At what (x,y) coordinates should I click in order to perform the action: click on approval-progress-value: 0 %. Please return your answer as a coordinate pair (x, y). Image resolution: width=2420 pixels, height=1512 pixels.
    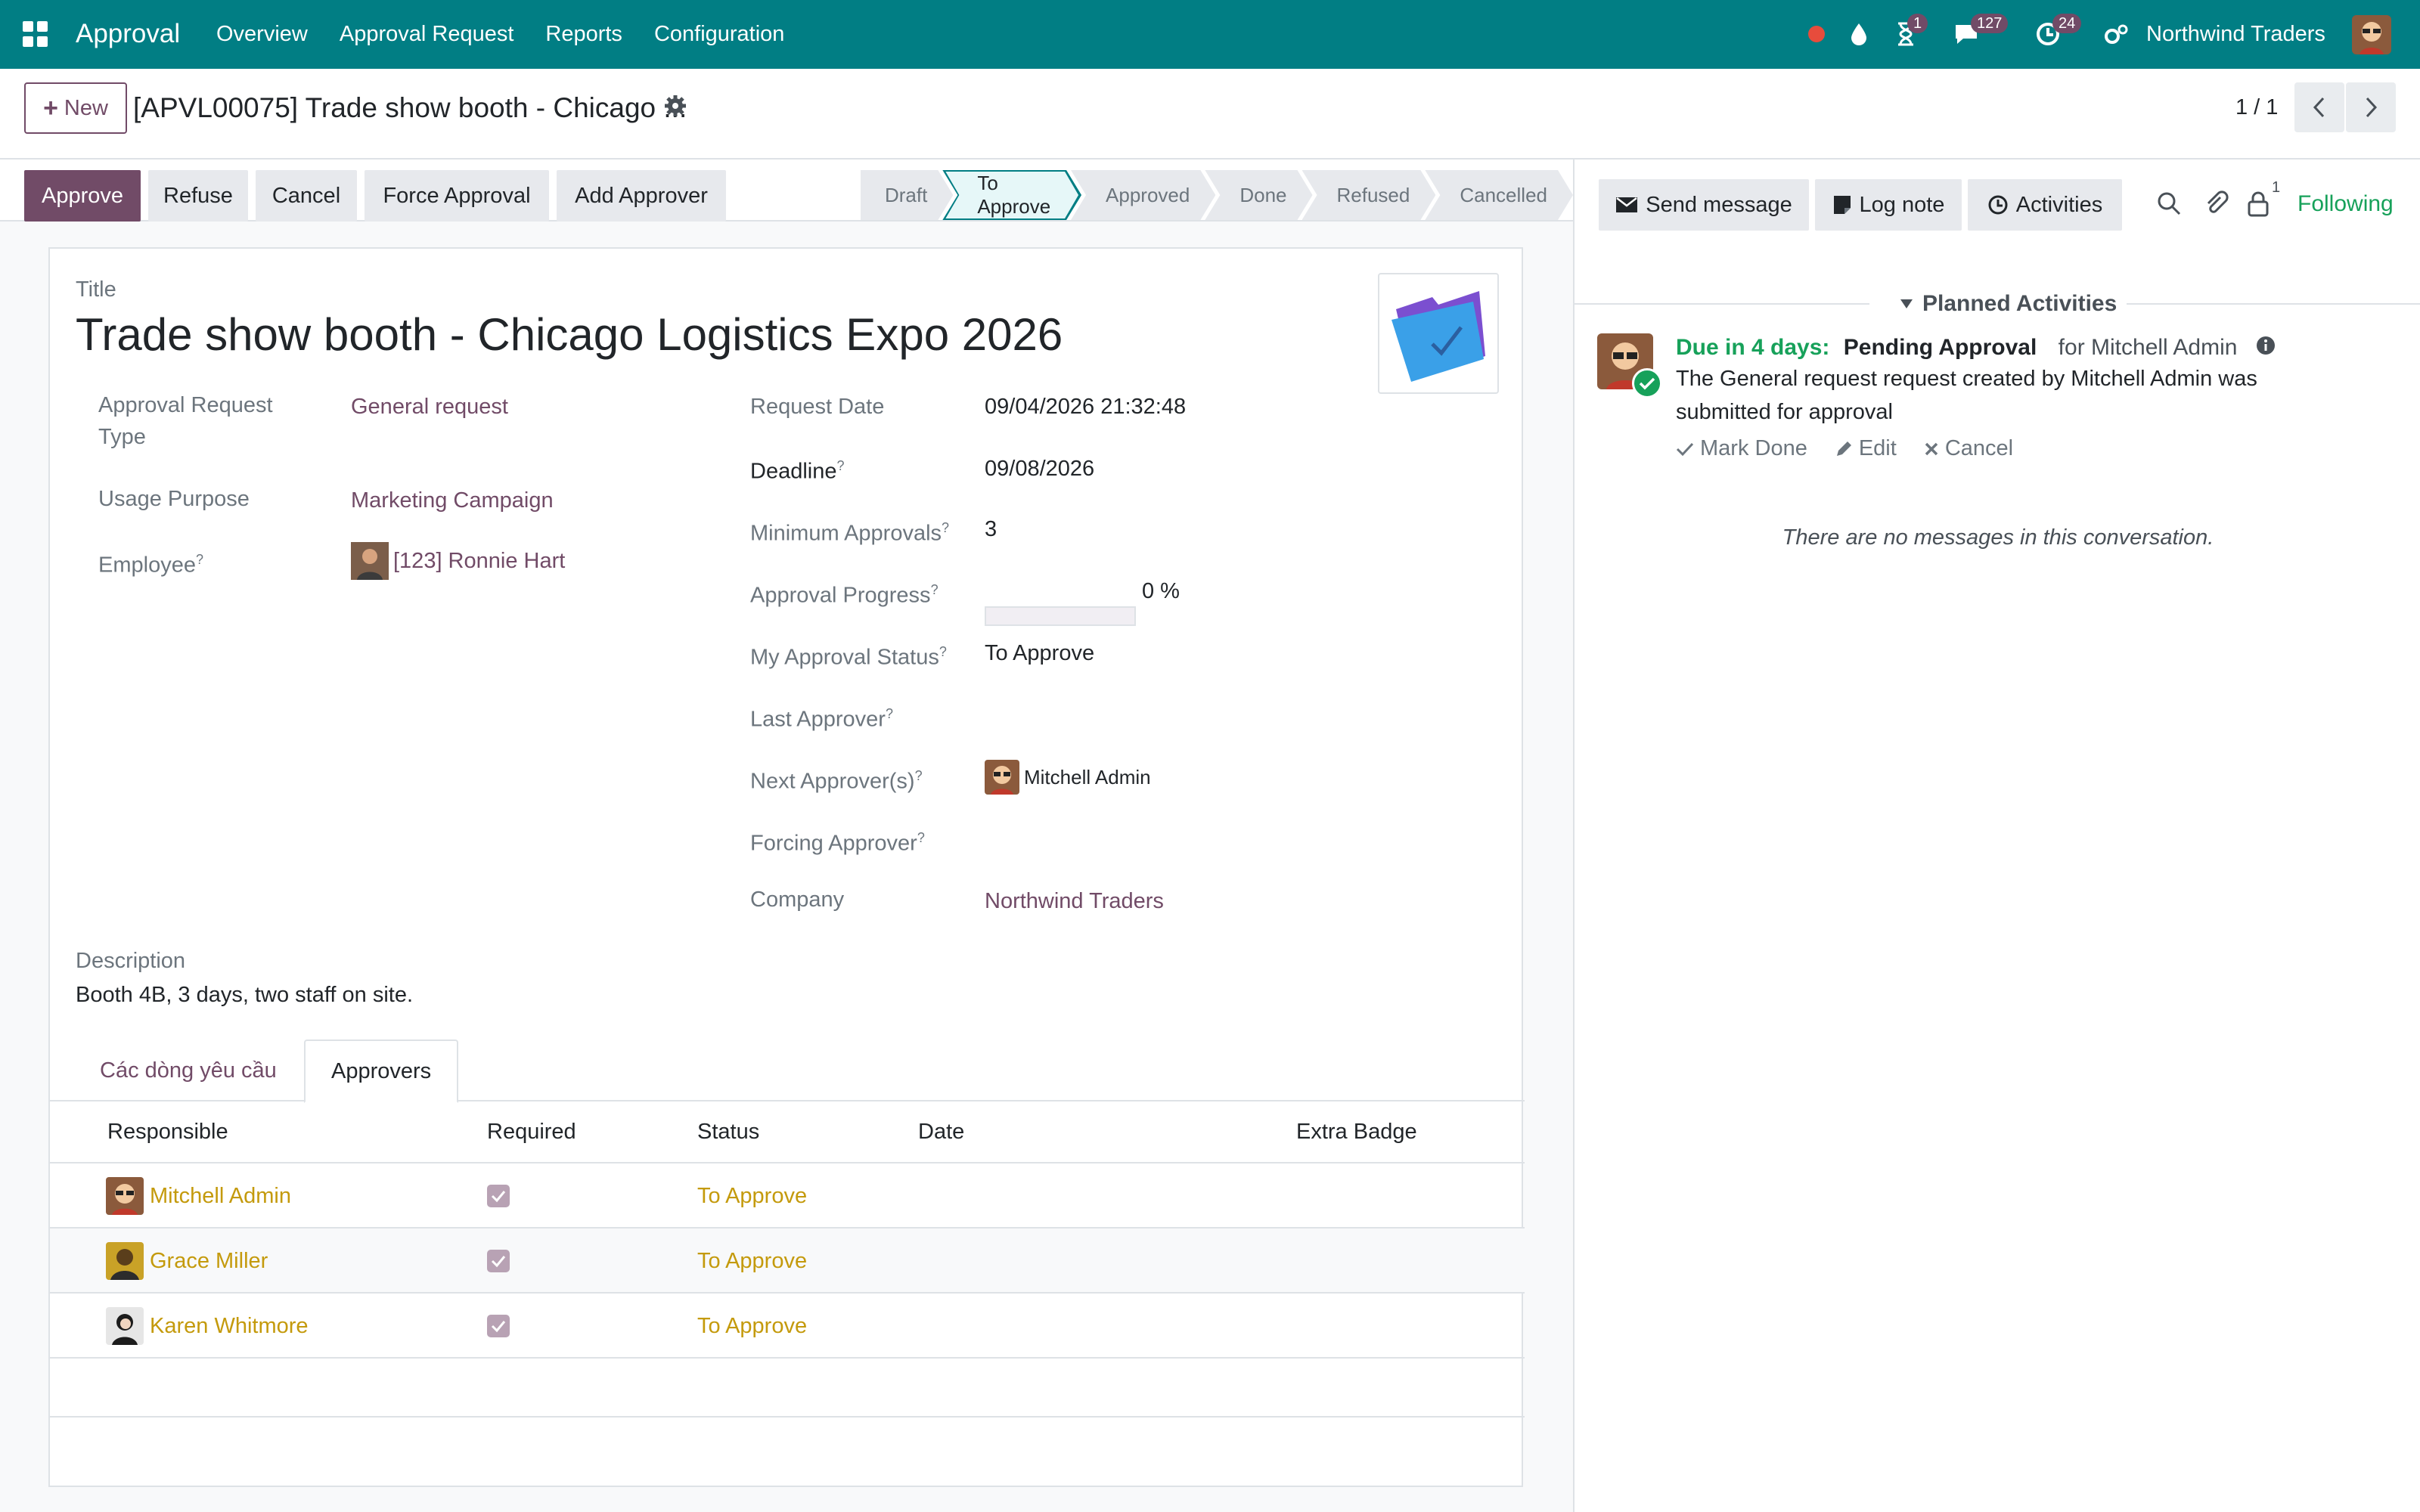
    Looking at the image, I should click on (1161, 591).